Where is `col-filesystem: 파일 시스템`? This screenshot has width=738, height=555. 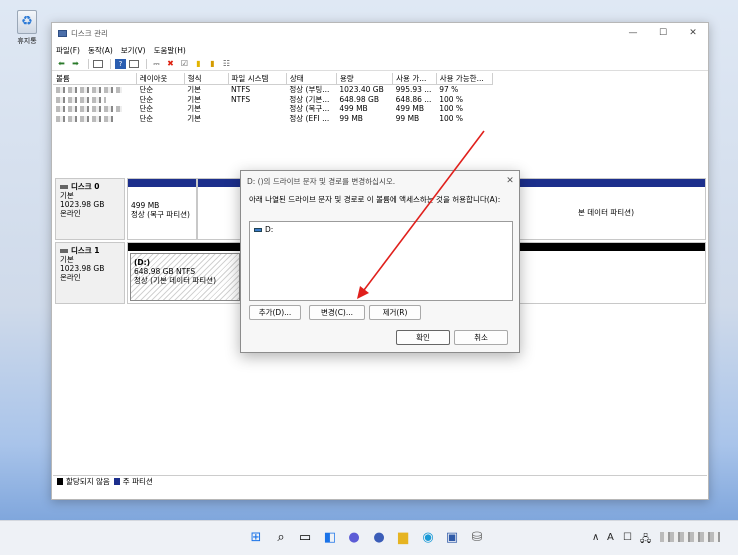
col-filesystem: 파일 시스템 is located at coordinates (257, 79).